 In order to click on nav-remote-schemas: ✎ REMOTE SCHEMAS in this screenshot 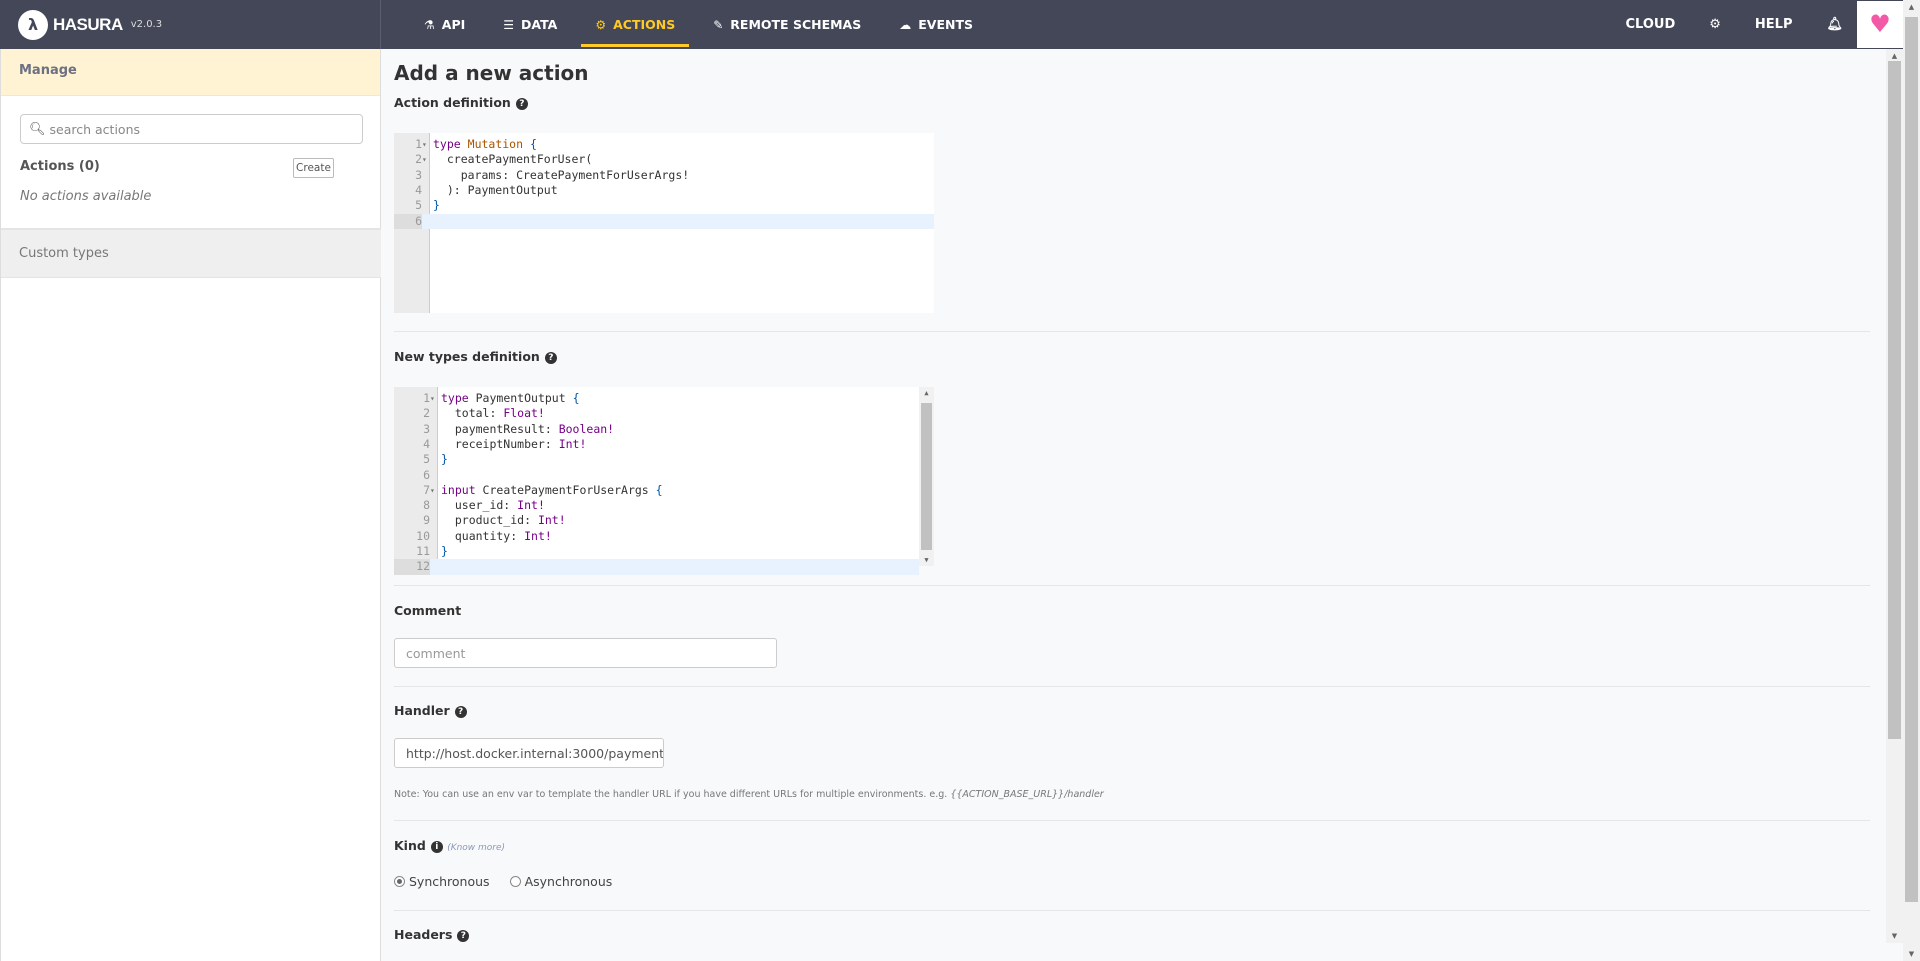, I will do `click(787, 24)`.